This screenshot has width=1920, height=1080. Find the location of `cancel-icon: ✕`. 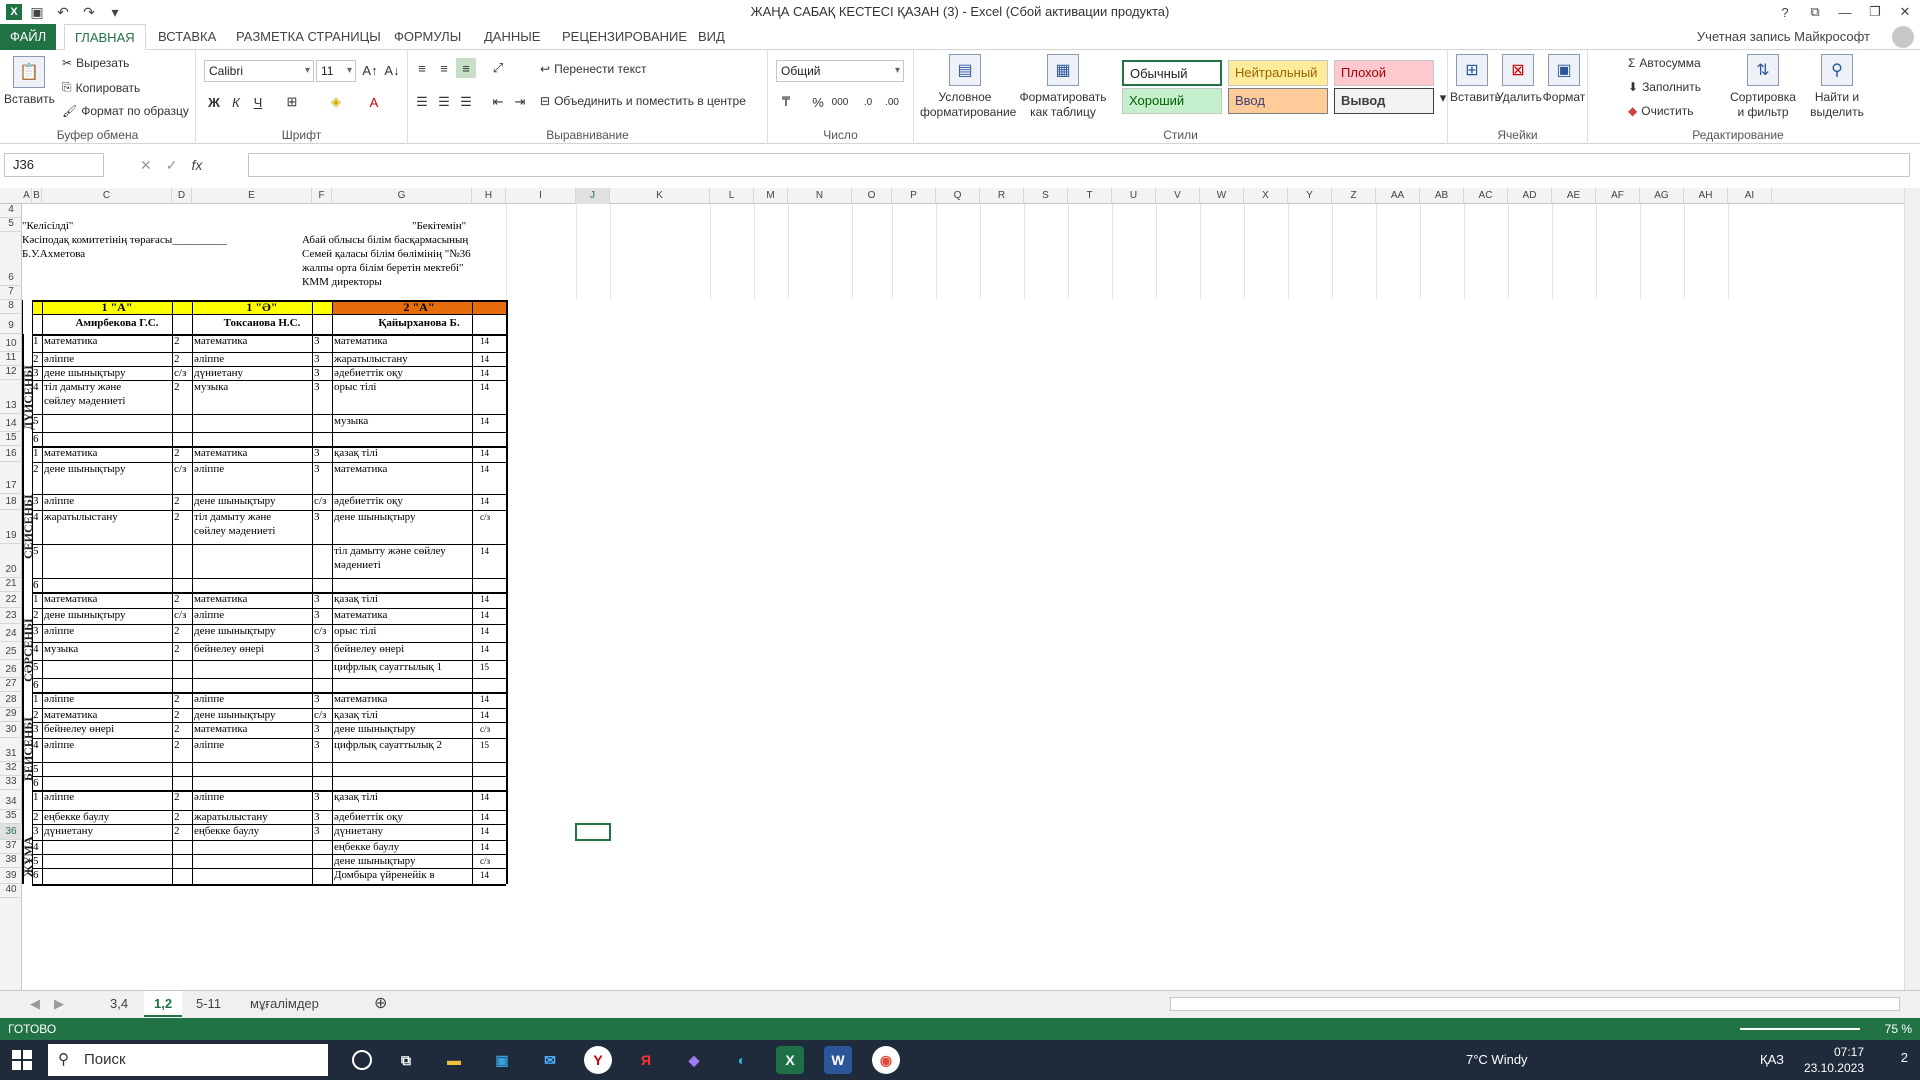

cancel-icon: ✕ is located at coordinates (146, 165).